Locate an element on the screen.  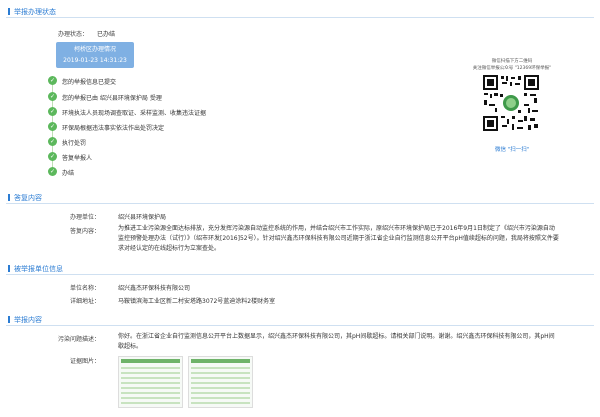
status-value: 已办结 is located at coordinates (106, 34).